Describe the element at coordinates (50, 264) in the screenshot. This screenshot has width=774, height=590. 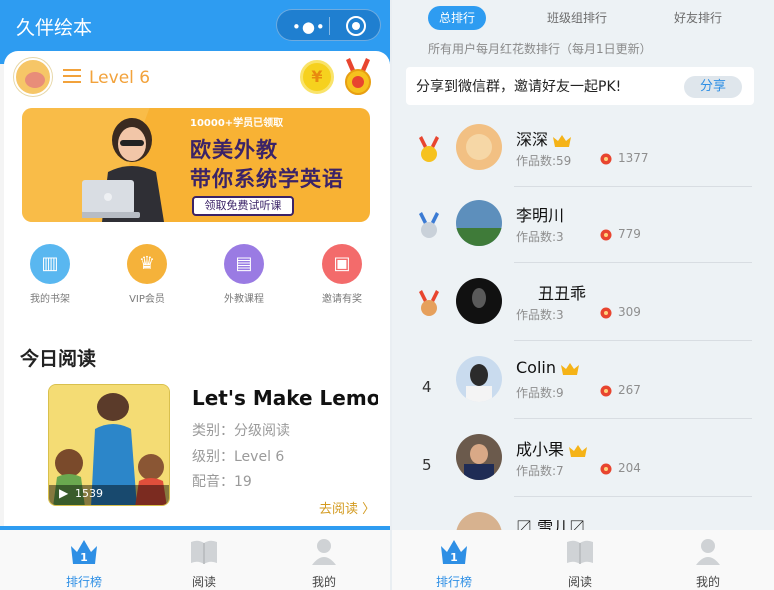
I see `bookshelf-icon: ▥` at that location.